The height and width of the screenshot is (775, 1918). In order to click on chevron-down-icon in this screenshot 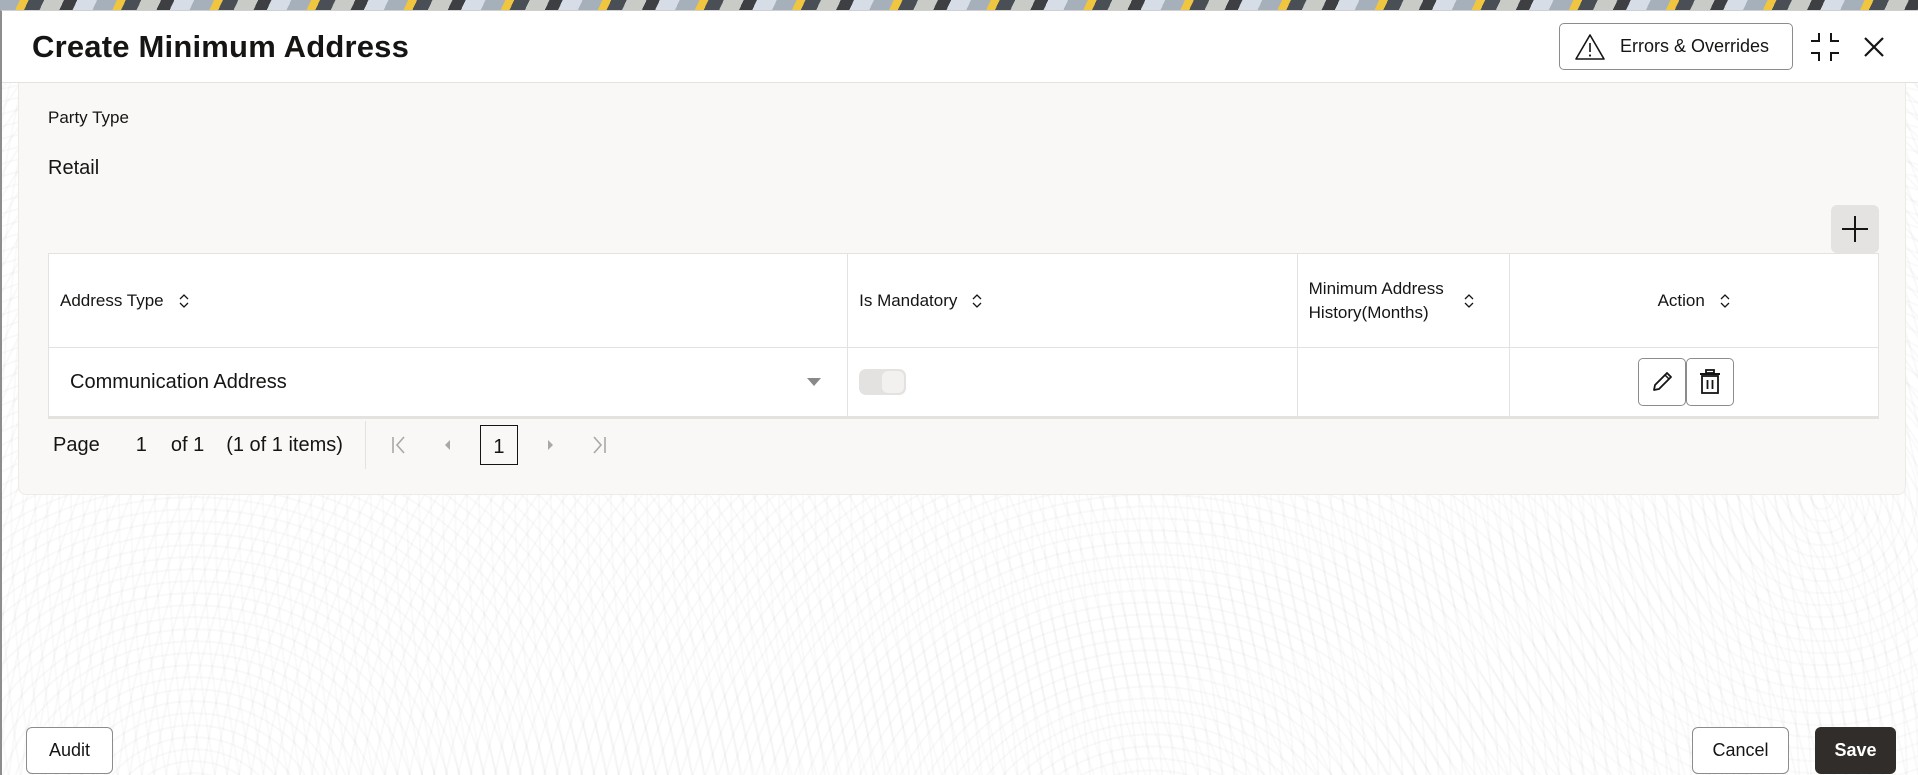, I will do `click(814, 382)`.